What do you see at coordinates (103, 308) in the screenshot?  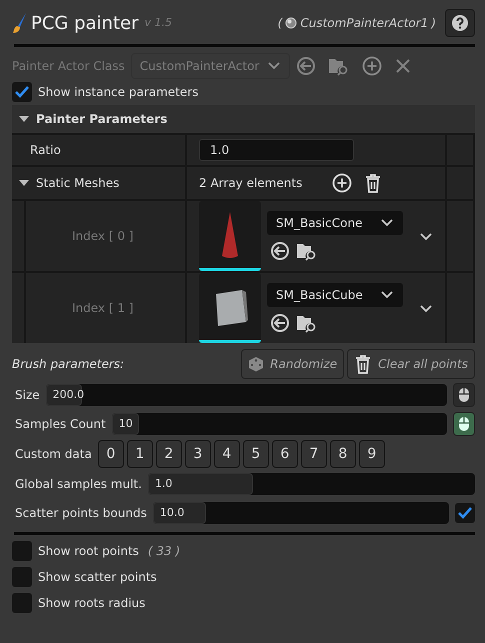 I see `index-label: Index [ 1 ]` at bounding box center [103, 308].